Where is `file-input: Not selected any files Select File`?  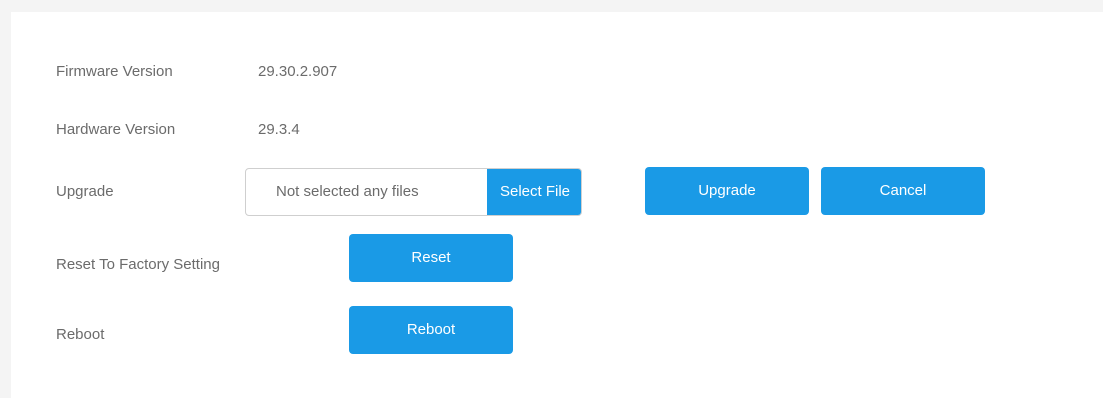
file-input: Not selected any files Select File is located at coordinates (413, 192).